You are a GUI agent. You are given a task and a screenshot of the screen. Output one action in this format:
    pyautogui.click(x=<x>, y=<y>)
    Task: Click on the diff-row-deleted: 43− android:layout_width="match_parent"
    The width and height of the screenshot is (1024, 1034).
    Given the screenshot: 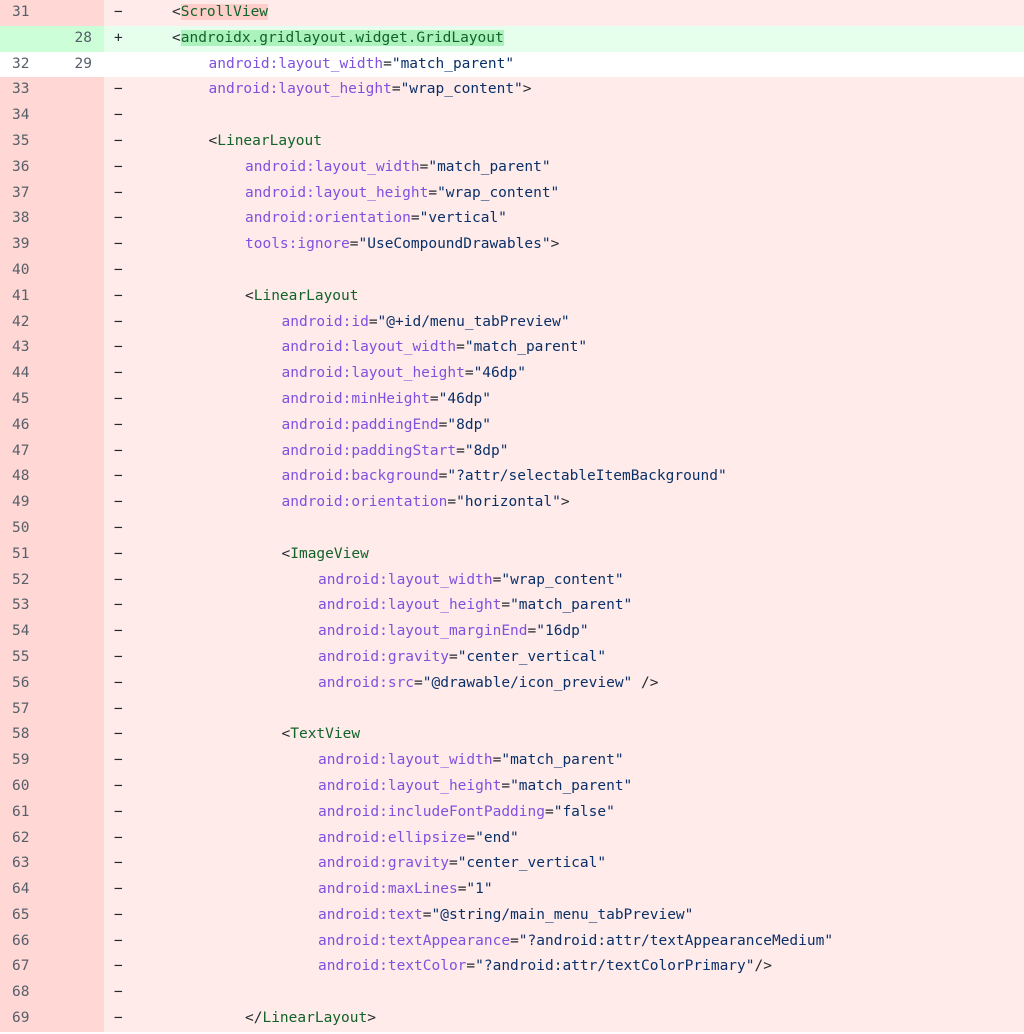 What is the action you would take?
    pyautogui.click(x=512, y=348)
    